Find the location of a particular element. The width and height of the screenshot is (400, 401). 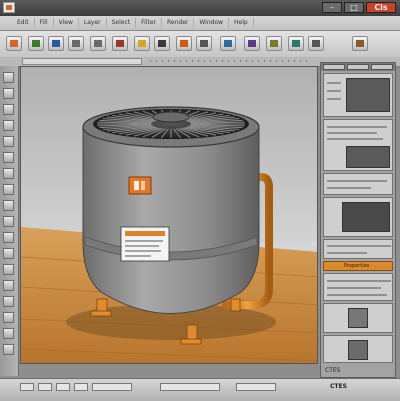

menu-item-window: Window is located at coordinates (212, 23).